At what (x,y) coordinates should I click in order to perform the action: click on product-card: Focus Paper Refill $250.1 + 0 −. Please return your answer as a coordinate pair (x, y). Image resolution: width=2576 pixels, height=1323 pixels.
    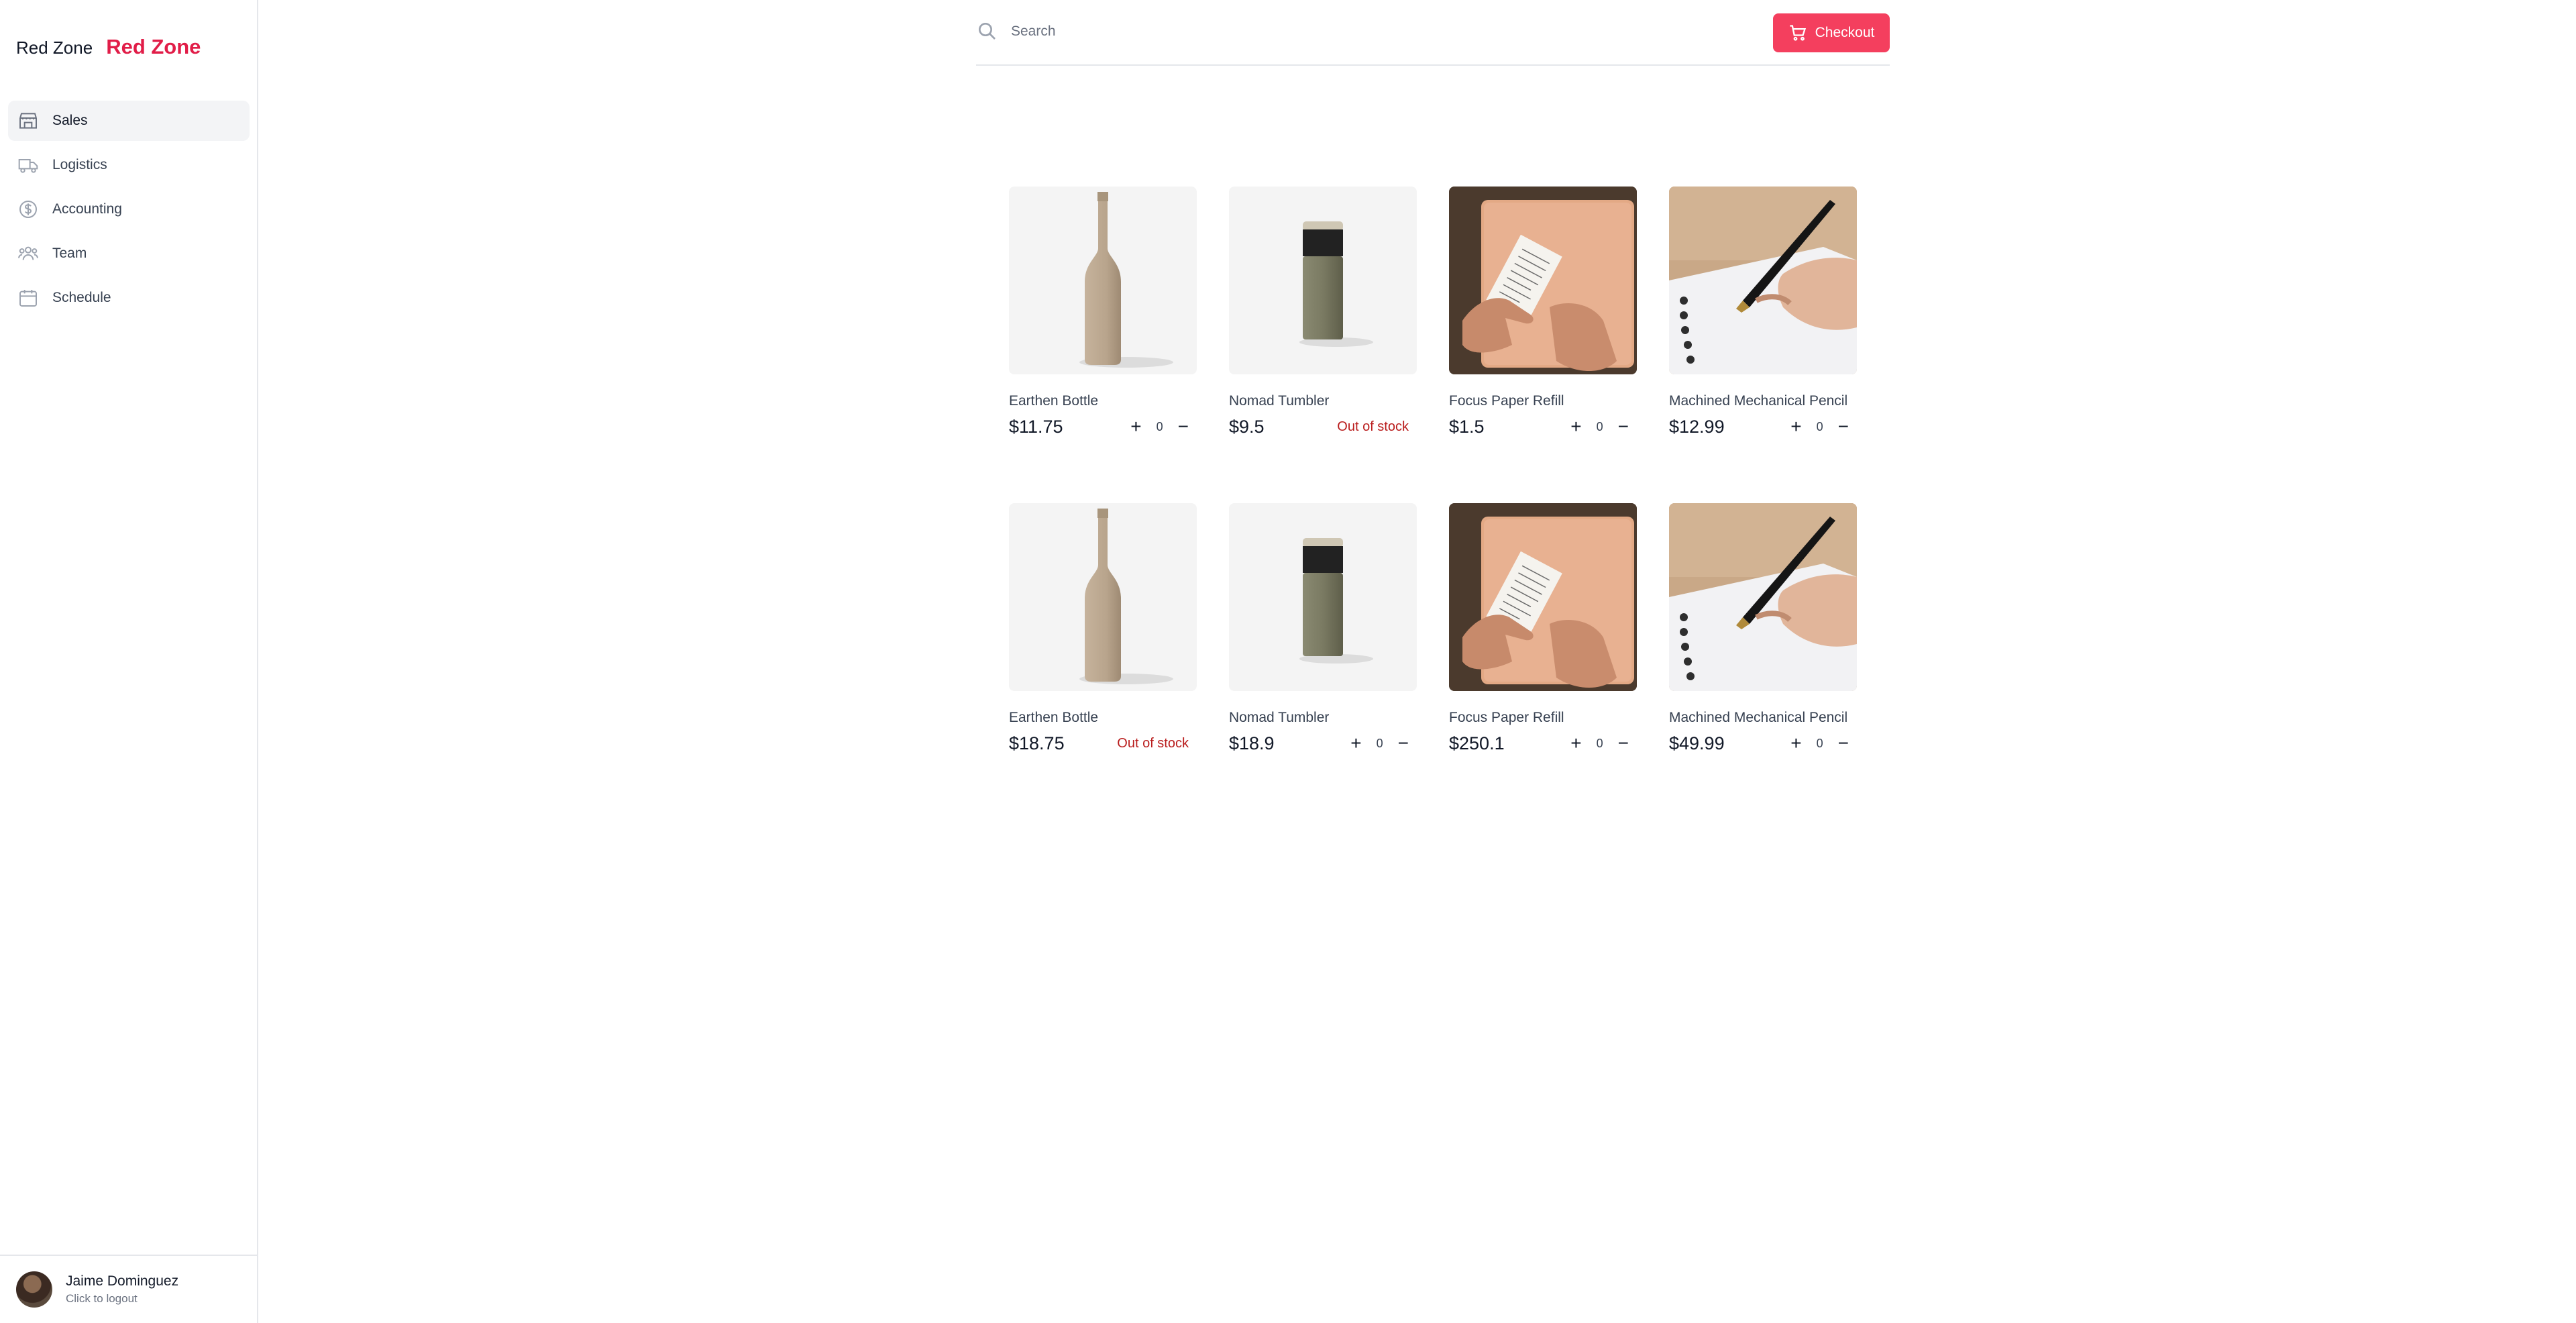
    Looking at the image, I should click on (1543, 629).